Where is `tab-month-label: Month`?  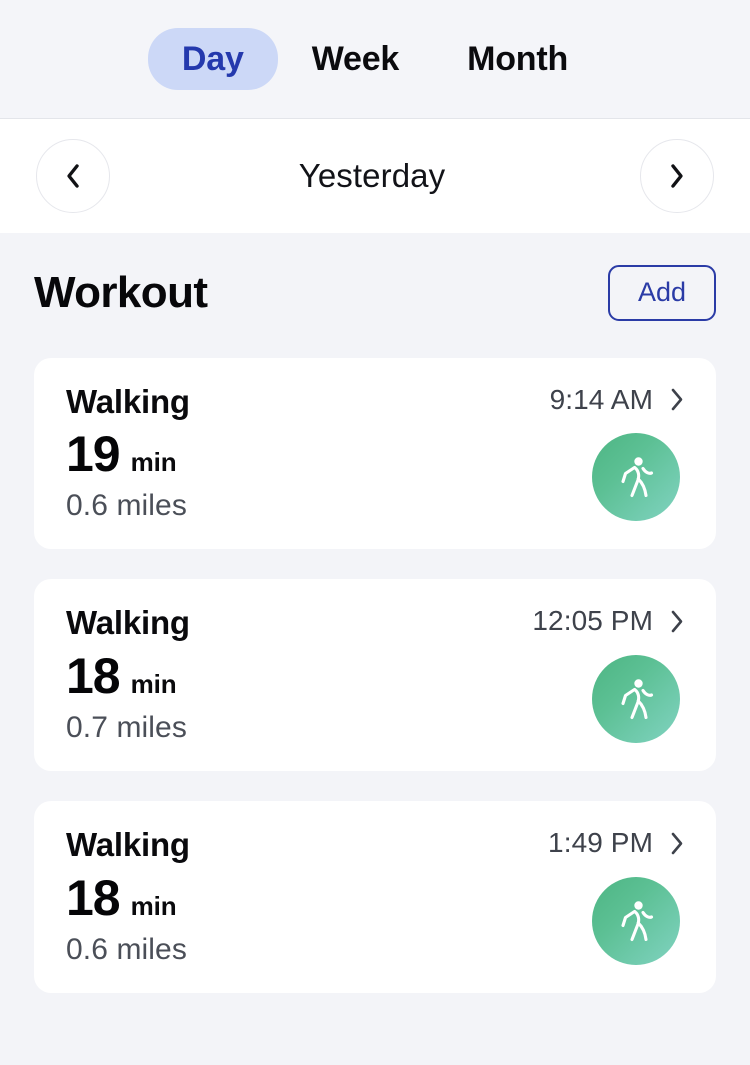
tab-month-label: Month is located at coordinates (518, 59).